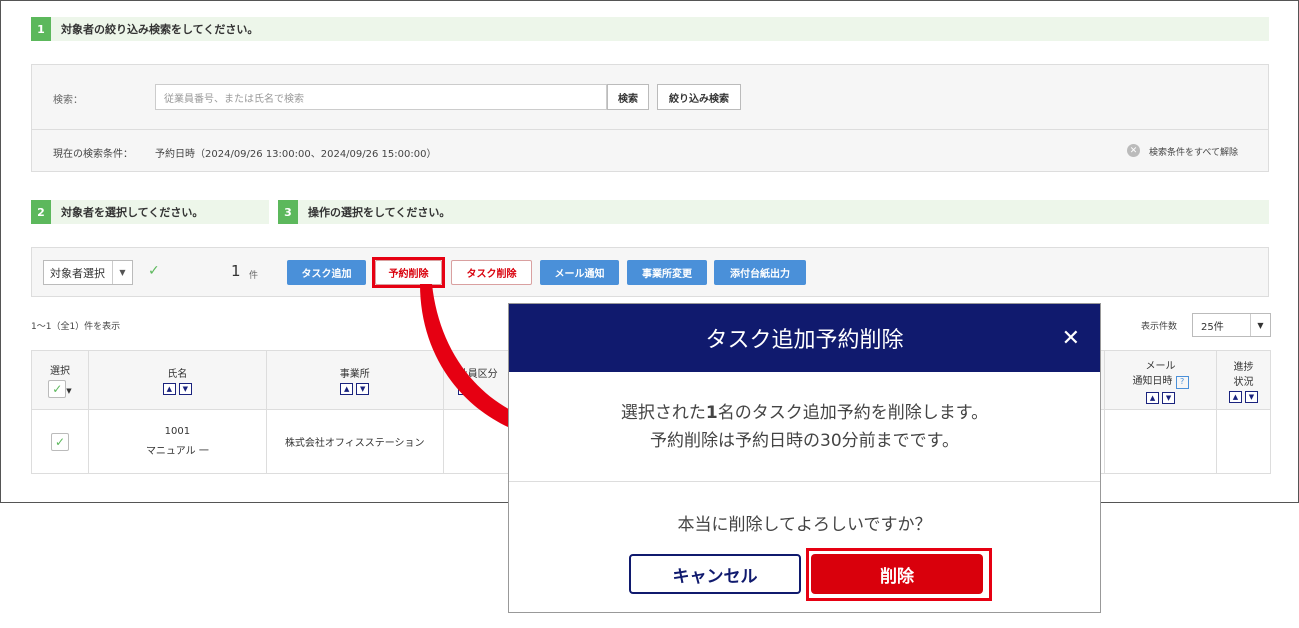  I want to click on step2-header: 2 対象者を選択してください。, so click(150, 212).